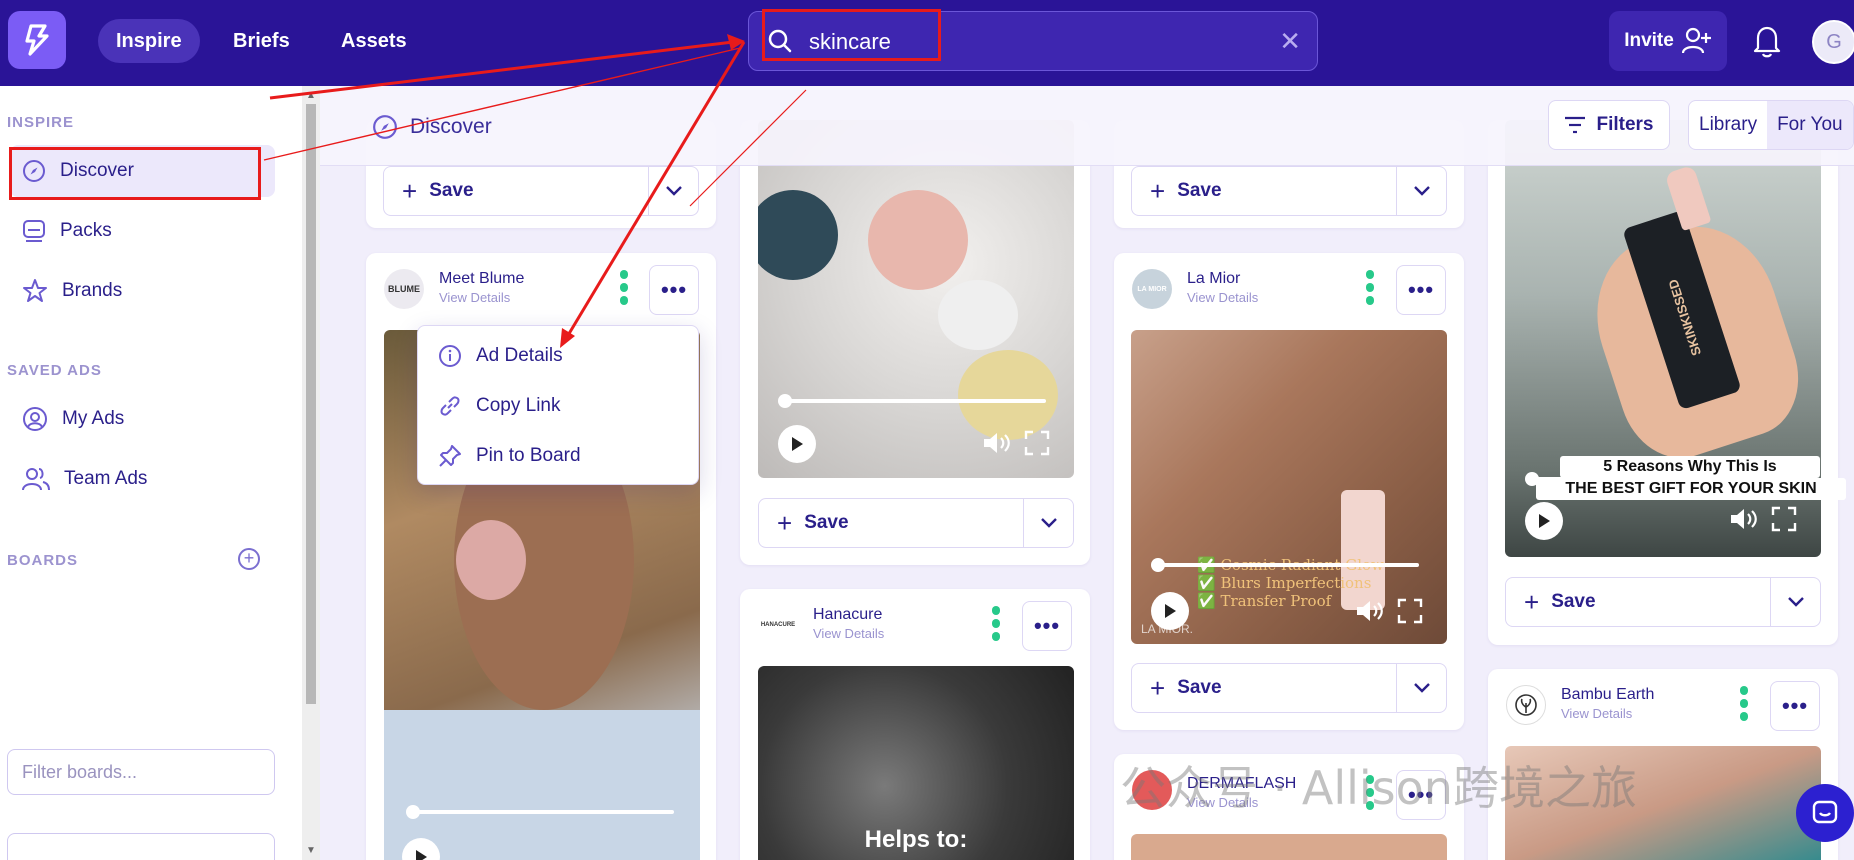 Image resolution: width=1854 pixels, height=860 pixels. Describe the element at coordinates (1649, 40) in the screenshot. I see `invite-label: Invite` at that location.